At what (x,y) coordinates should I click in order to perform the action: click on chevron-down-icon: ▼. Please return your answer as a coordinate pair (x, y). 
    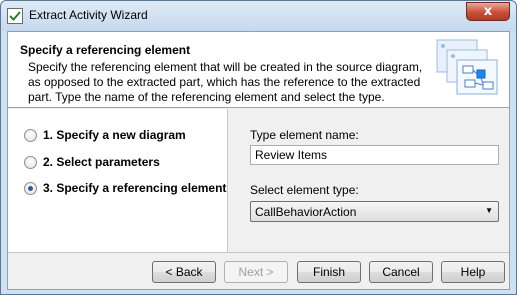
    Looking at the image, I should click on (489, 210).